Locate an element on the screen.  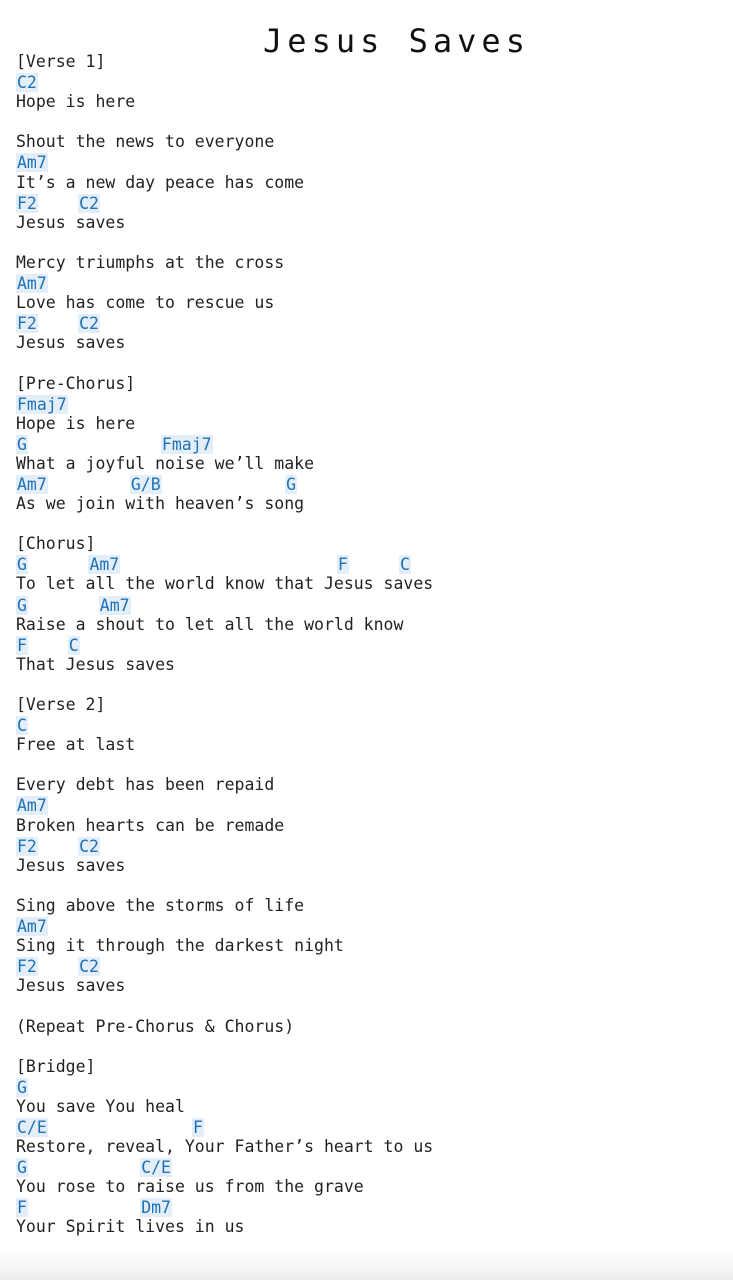
section-label: [Verse 2] is located at coordinates (61, 704).